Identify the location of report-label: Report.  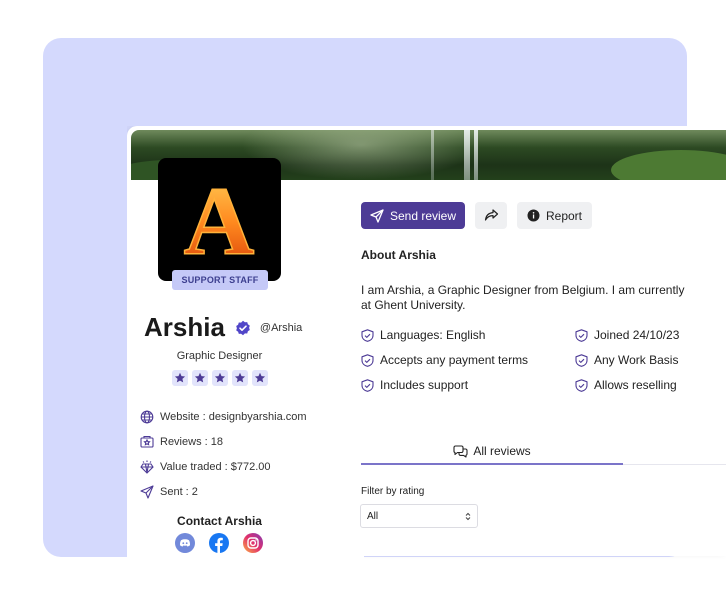
(564, 215).